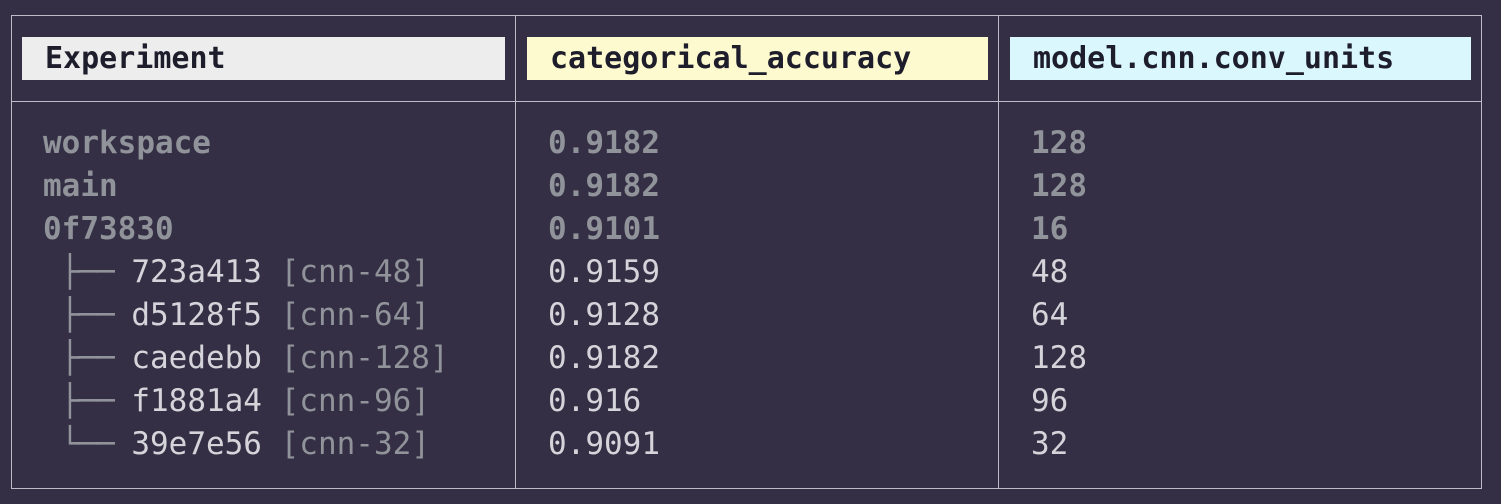  Describe the element at coordinates (355, 272) in the screenshot. I see `experiment-tag: [cnn-48]` at that location.